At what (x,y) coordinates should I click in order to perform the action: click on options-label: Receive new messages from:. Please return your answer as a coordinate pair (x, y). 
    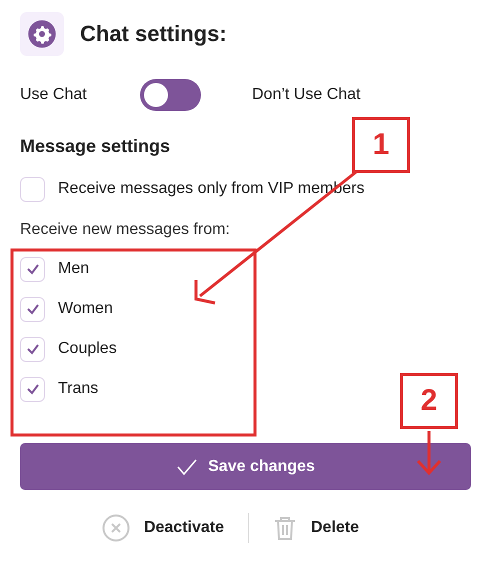
    Looking at the image, I should click on (125, 230).